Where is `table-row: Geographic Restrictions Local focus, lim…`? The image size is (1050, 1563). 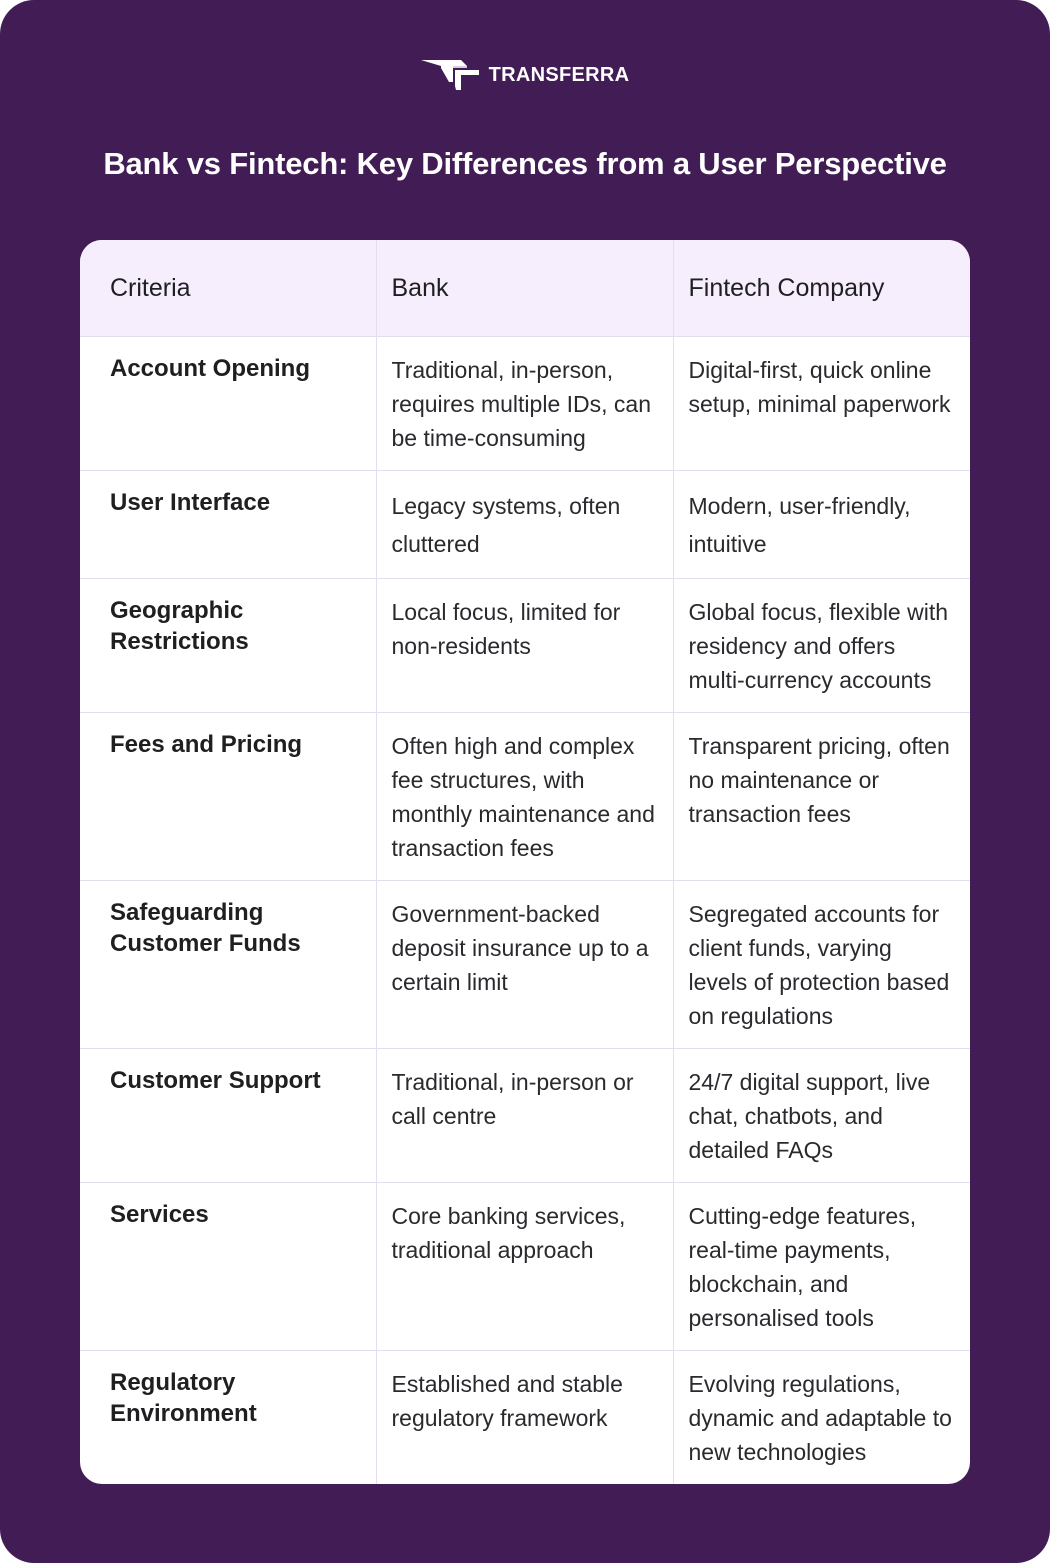
table-row: Geographic Restrictions Local focus, lim… is located at coordinates (525, 645).